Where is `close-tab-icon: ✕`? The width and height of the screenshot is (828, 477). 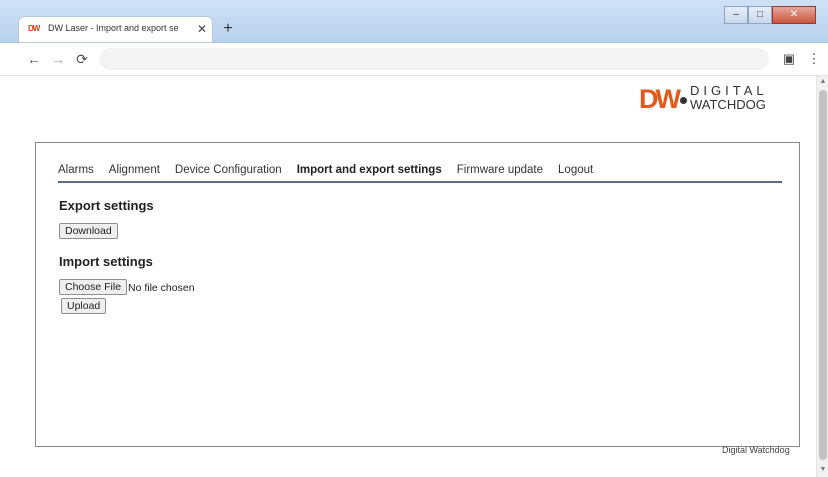
close-tab-icon: ✕ is located at coordinates (202, 29).